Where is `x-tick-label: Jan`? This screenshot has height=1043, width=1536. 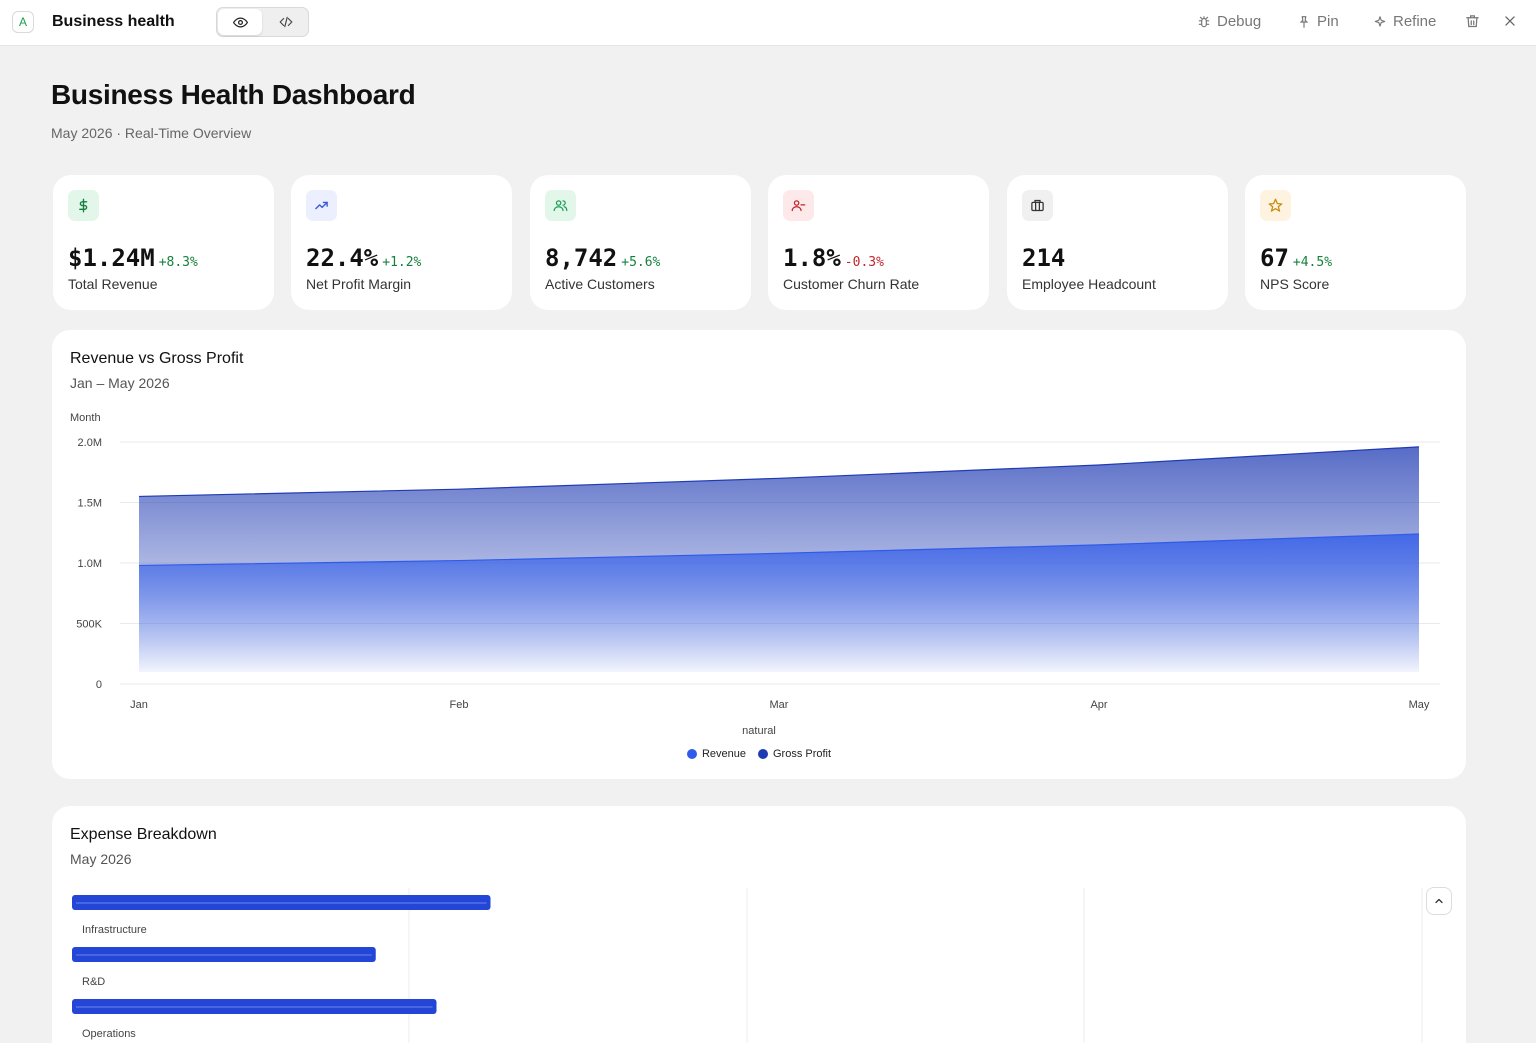 x-tick-label: Jan is located at coordinates (139, 705).